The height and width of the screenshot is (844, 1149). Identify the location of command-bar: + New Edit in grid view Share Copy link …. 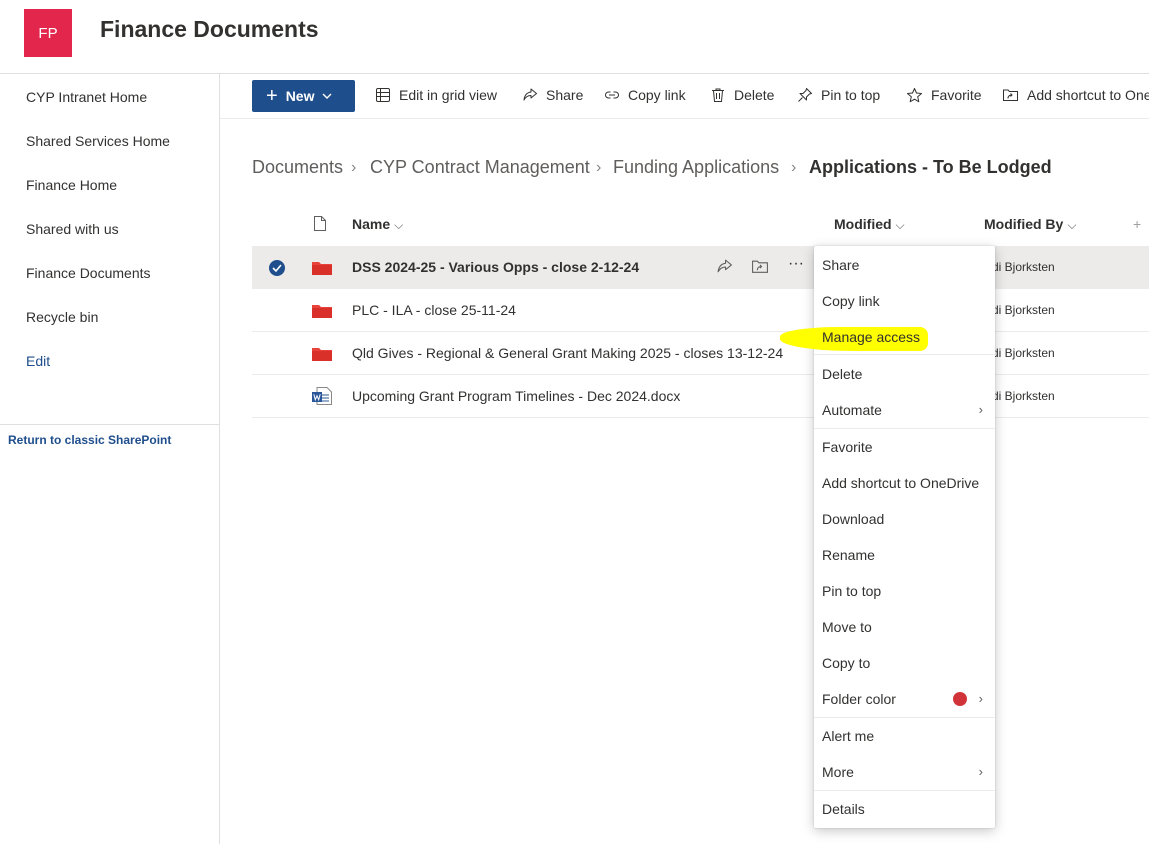
(684, 96).